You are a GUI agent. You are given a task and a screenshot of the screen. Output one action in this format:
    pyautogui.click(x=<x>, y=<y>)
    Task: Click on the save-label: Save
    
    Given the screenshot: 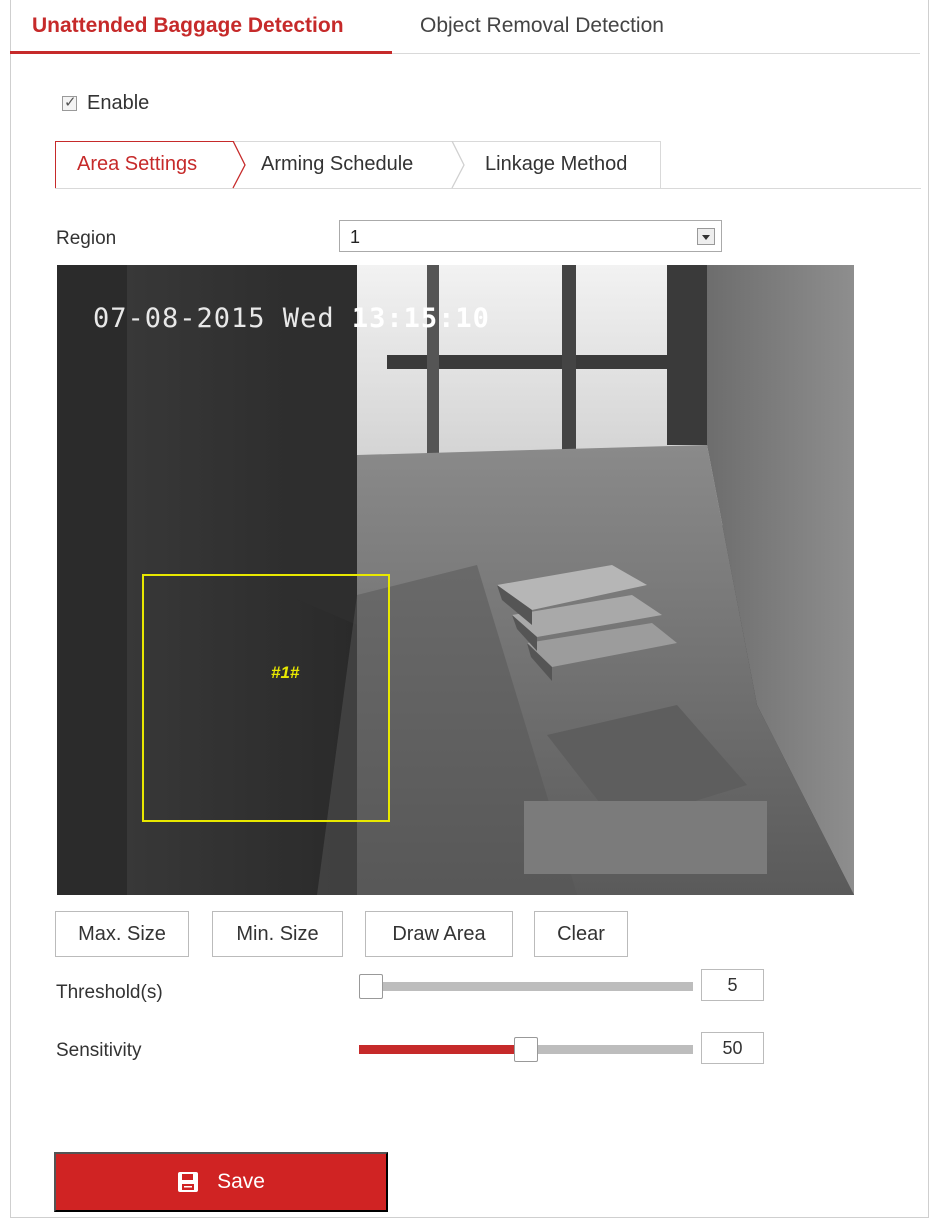 What is the action you would take?
    pyautogui.click(x=241, y=1181)
    